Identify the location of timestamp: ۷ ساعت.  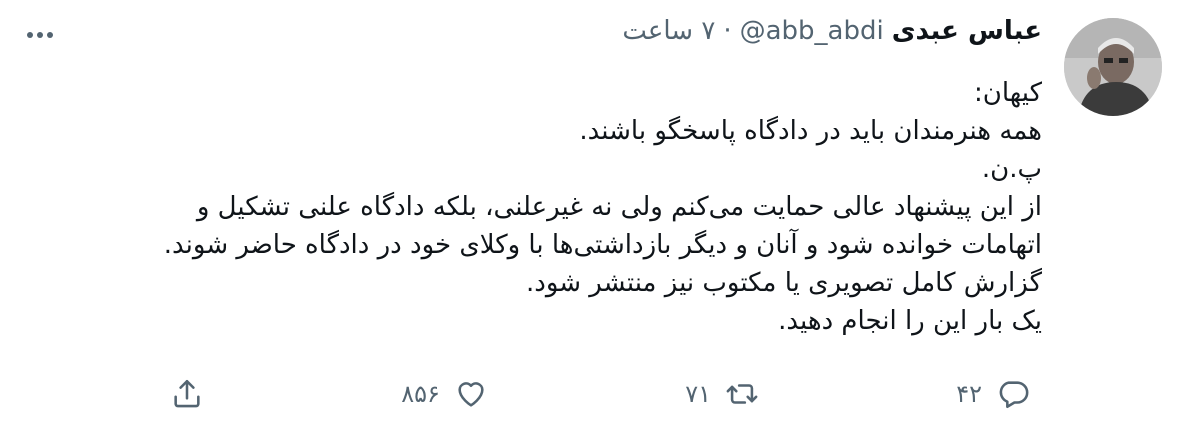
(668, 31).